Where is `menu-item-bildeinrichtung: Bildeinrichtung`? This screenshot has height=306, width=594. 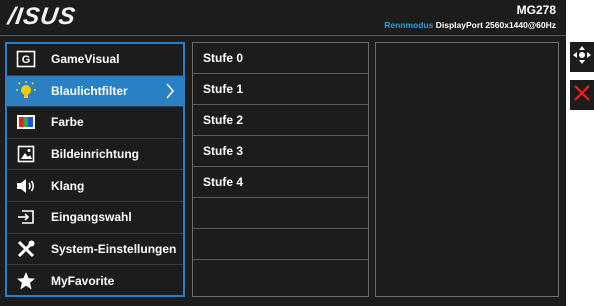
menu-item-bildeinrichtung: Bildeinrichtung is located at coordinates (95, 155).